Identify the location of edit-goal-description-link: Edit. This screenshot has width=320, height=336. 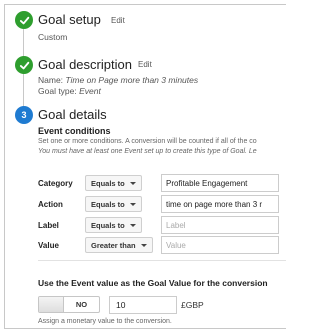
(145, 64).